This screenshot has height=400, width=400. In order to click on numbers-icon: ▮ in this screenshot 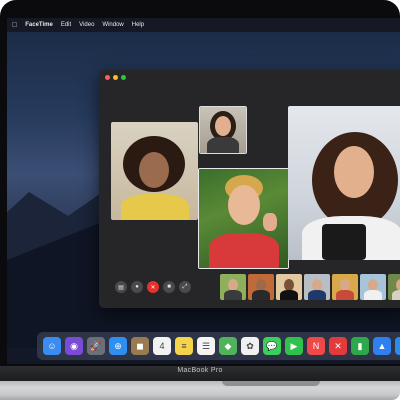, I will do `click(360, 346)`.